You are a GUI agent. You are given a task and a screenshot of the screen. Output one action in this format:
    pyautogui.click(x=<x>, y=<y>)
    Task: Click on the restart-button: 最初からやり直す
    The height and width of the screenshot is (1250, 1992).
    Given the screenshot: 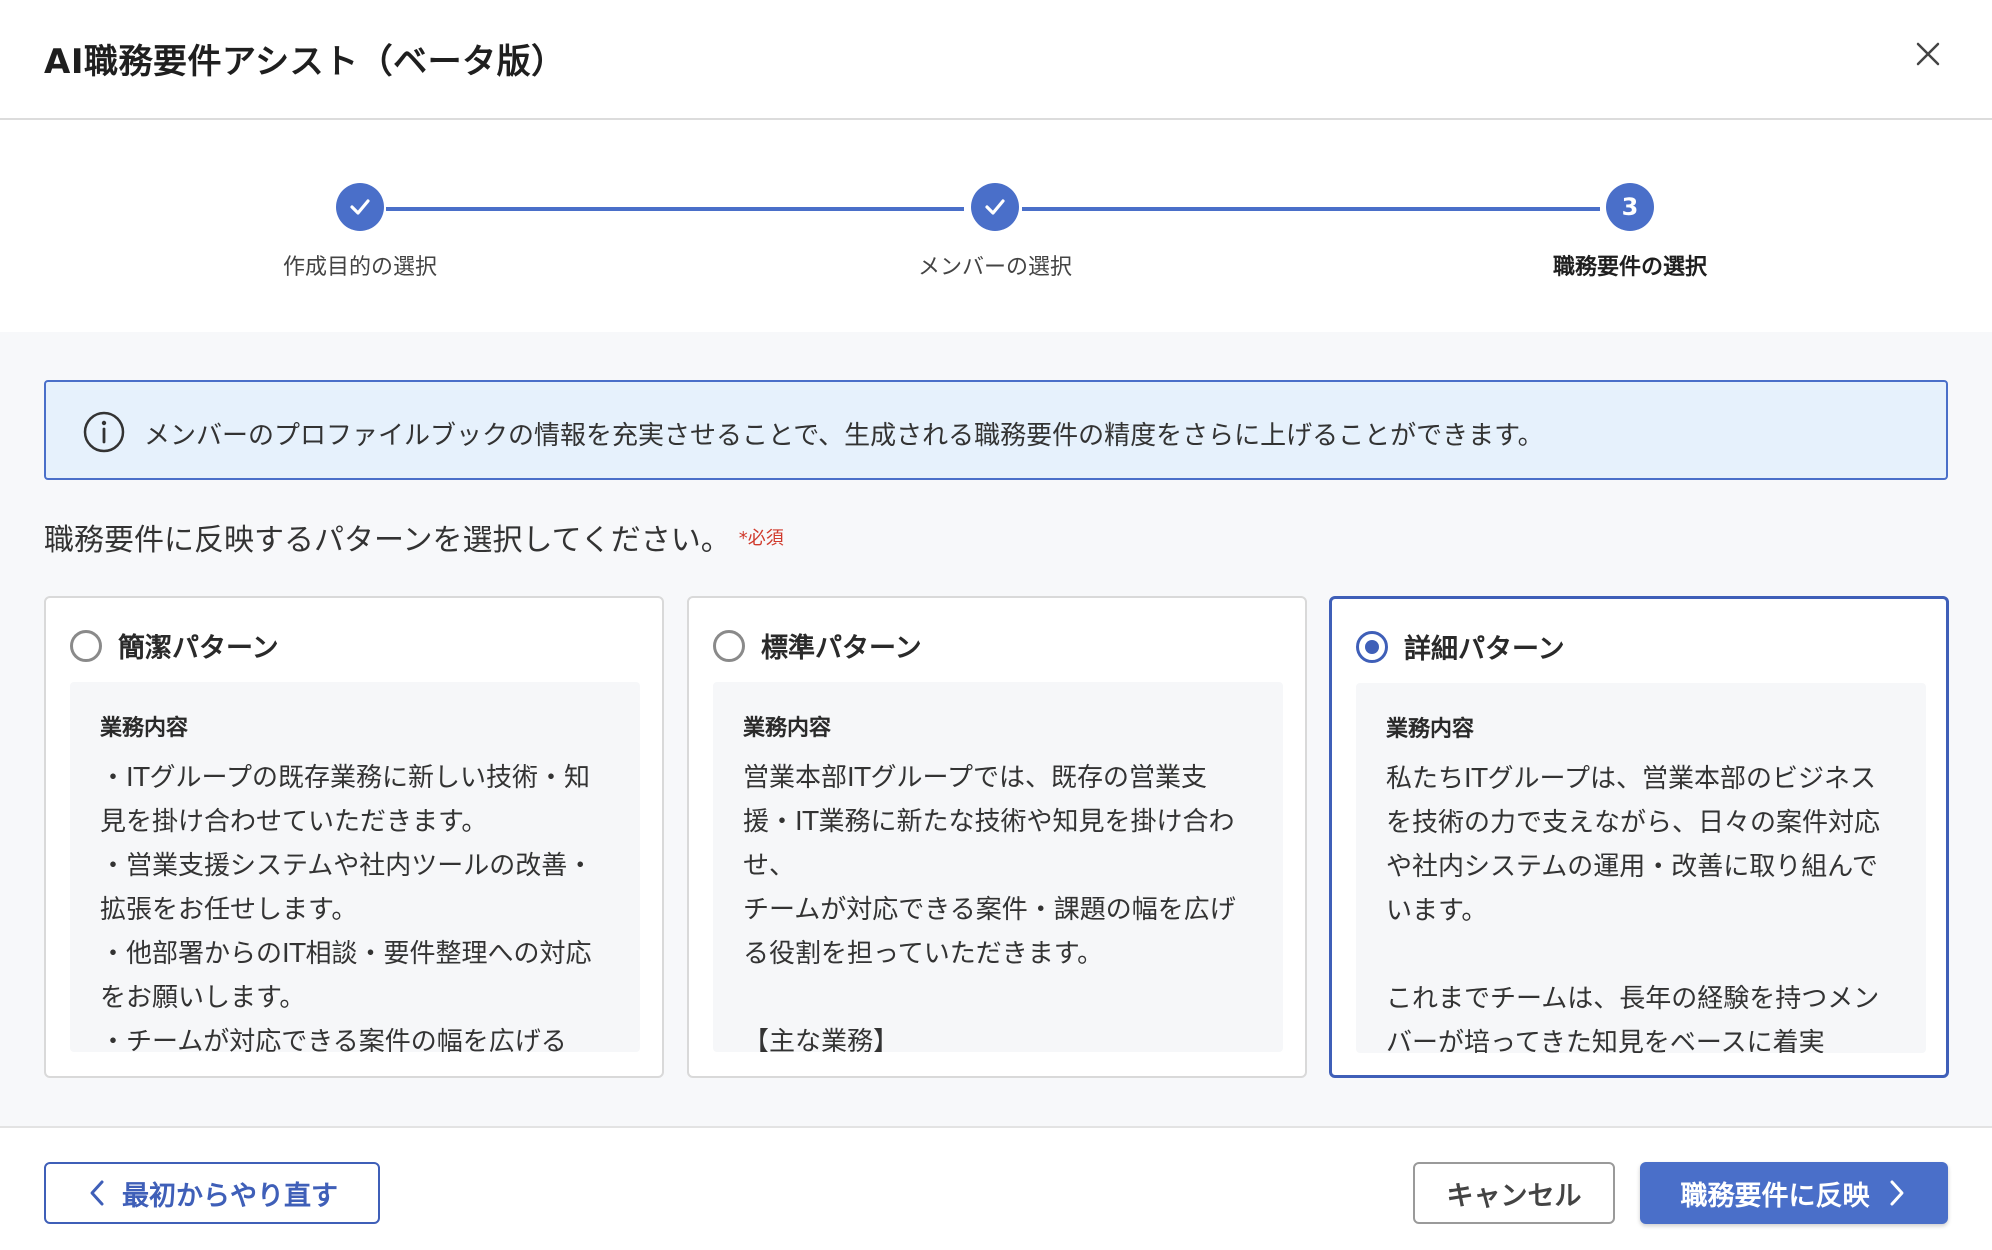 What is the action you would take?
    pyautogui.click(x=212, y=1193)
    